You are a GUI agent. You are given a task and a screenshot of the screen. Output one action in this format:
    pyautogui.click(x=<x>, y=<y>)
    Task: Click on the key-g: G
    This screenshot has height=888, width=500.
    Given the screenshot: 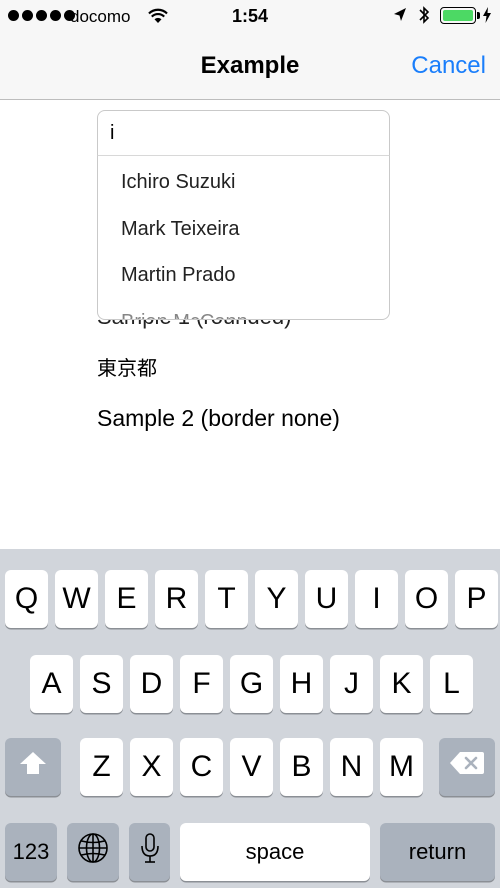 What is the action you would take?
    pyautogui.click(x=251, y=684)
    